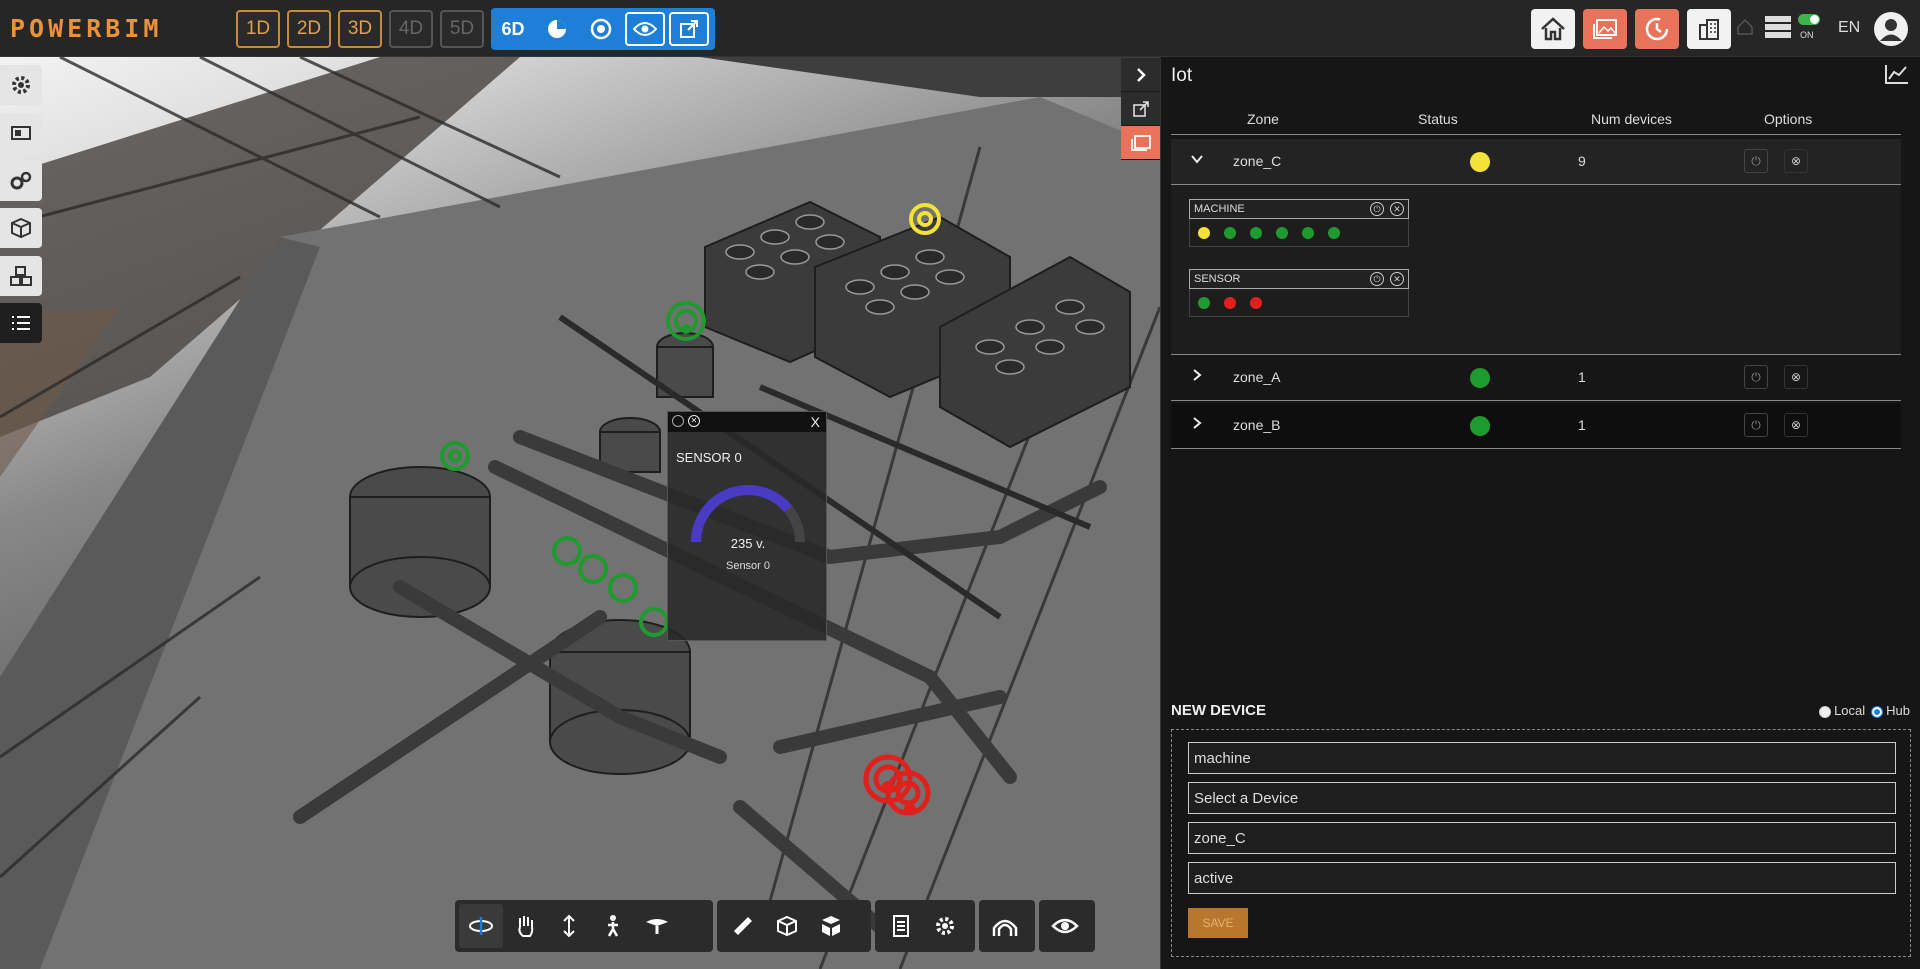 The width and height of the screenshot is (1920, 969). What do you see at coordinates (1849, 28) in the screenshot?
I see `language-selector: EN` at bounding box center [1849, 28].